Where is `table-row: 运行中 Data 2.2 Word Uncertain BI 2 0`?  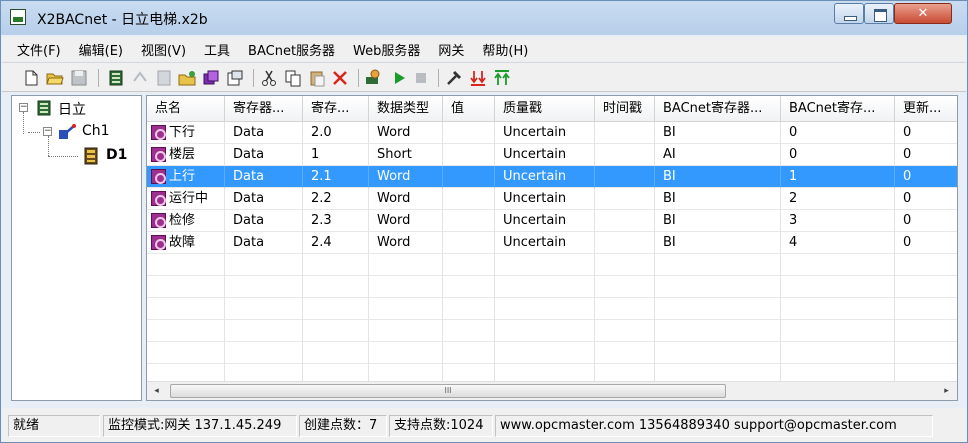
table-row: 运行中 Data 2.2 Word Uncertain BI 2 0 is located at coordinates (552, 199).